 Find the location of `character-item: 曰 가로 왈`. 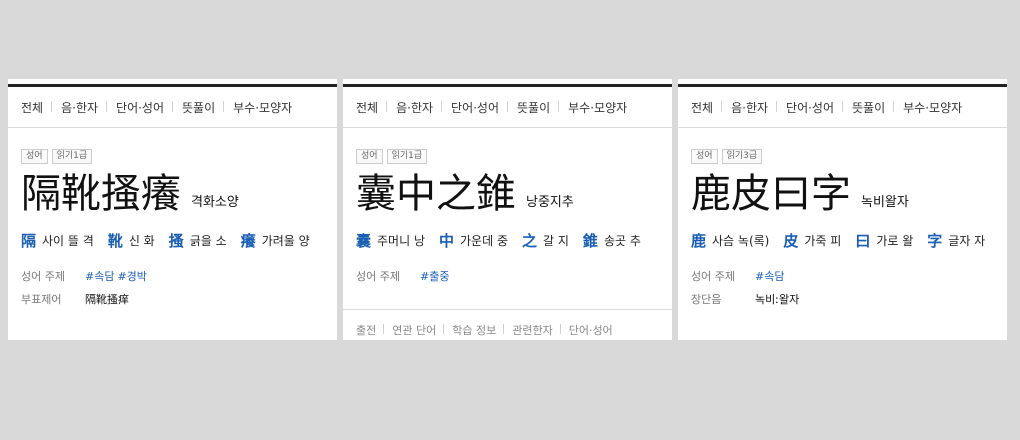

character-item: 曰 가로 왈 is located at coordinates (884, 240).